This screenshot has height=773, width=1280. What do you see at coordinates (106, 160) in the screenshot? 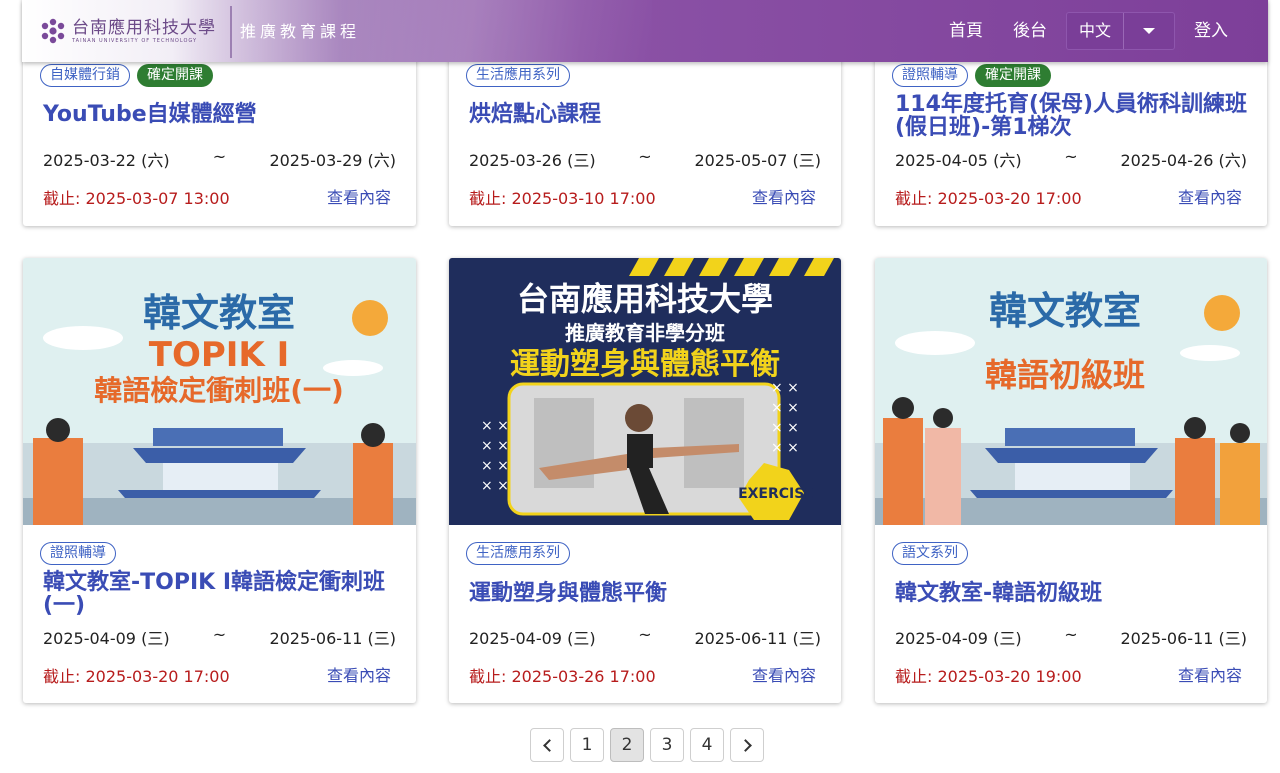
I see `start-date: 2025-03-22 (六)` at bounding box center [106, 160].